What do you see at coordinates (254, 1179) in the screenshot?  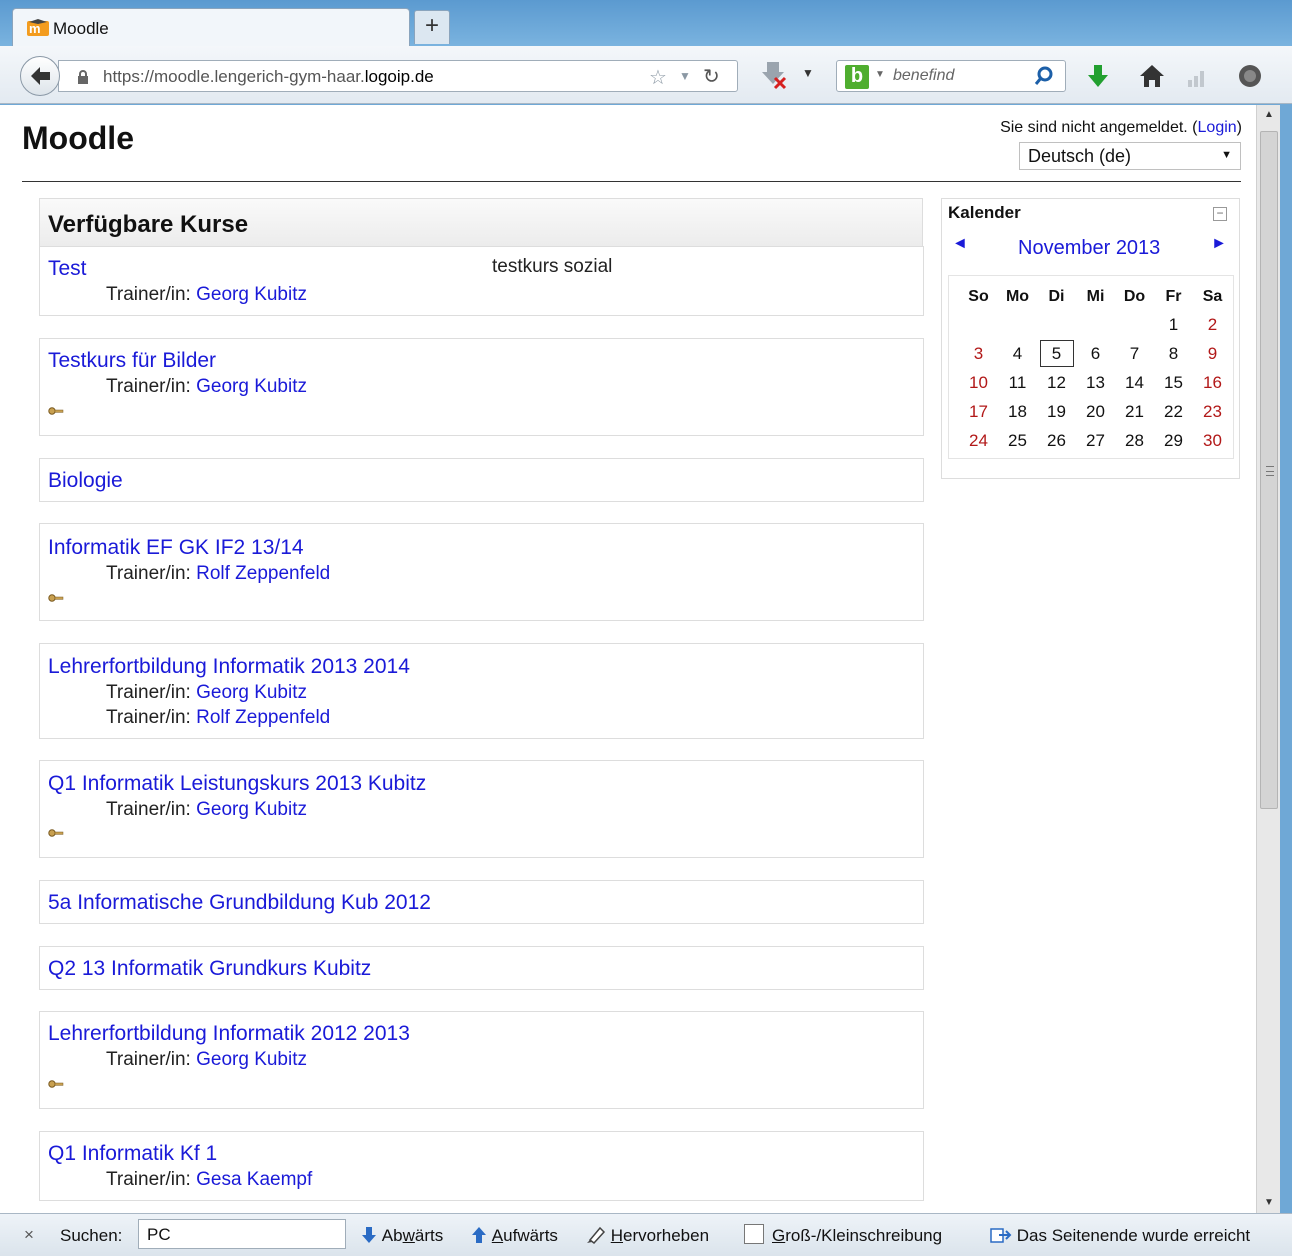 I see `teacher-link: Gesa Kaempf` at bounding box center [254, 1179].